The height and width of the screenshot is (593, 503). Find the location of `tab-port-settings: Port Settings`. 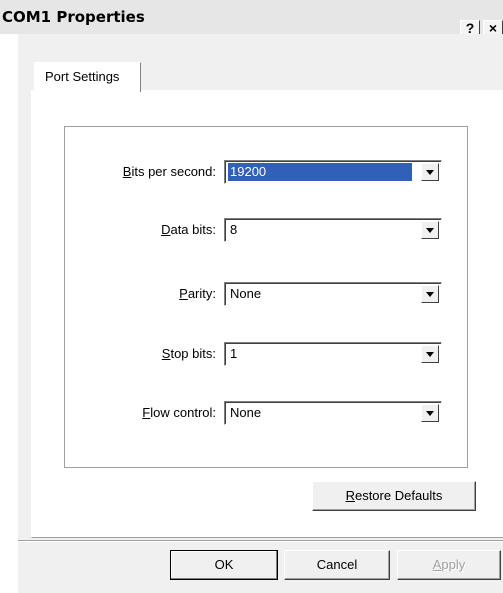

tab-port-settings: Port Settings is located at coordinates (87, 77).